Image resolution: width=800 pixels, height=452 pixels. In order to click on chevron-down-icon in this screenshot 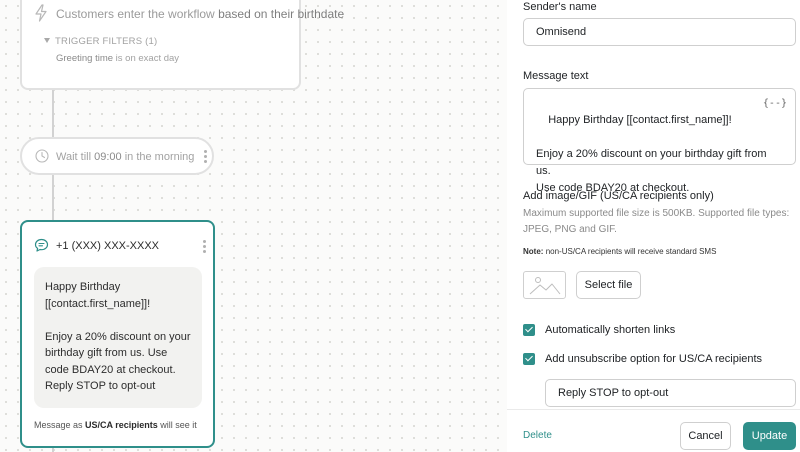, I will do `click(47, 40)`.